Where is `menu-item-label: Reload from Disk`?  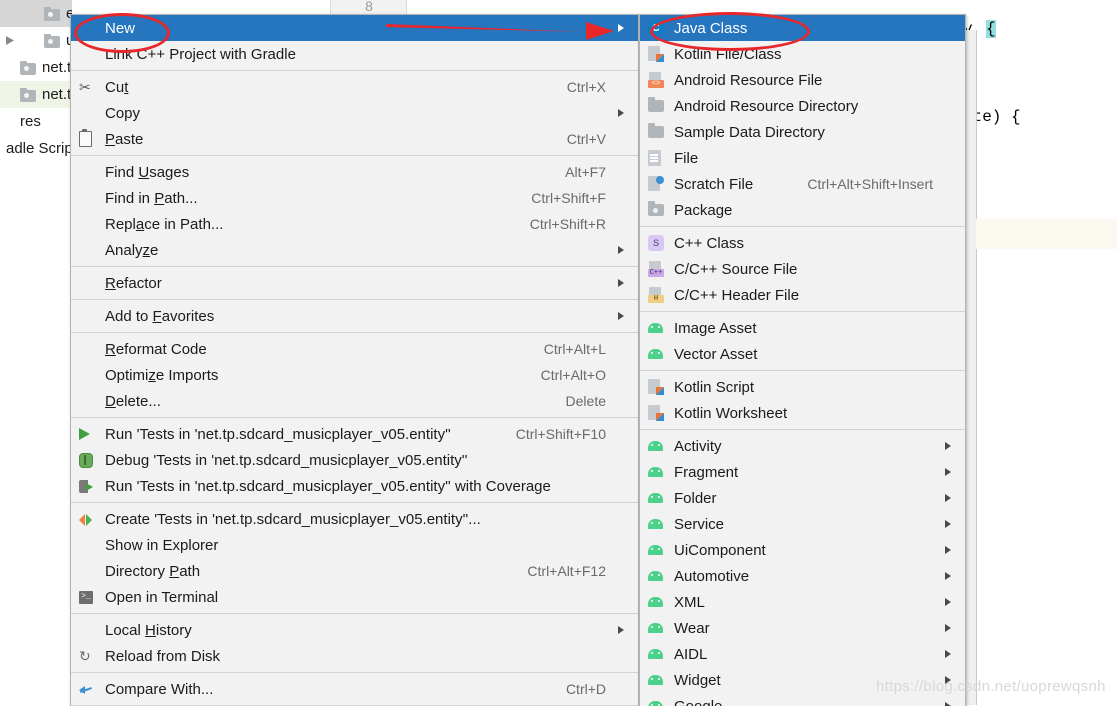
menu-item-label: Reload from Disk is located at coordinates (163, 656).